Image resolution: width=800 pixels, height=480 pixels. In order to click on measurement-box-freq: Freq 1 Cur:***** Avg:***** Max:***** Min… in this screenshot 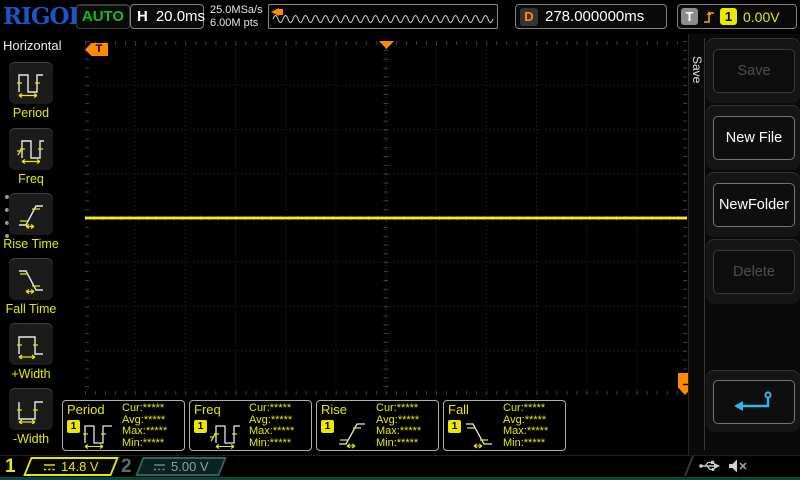, I will do `click(250, 425)`.